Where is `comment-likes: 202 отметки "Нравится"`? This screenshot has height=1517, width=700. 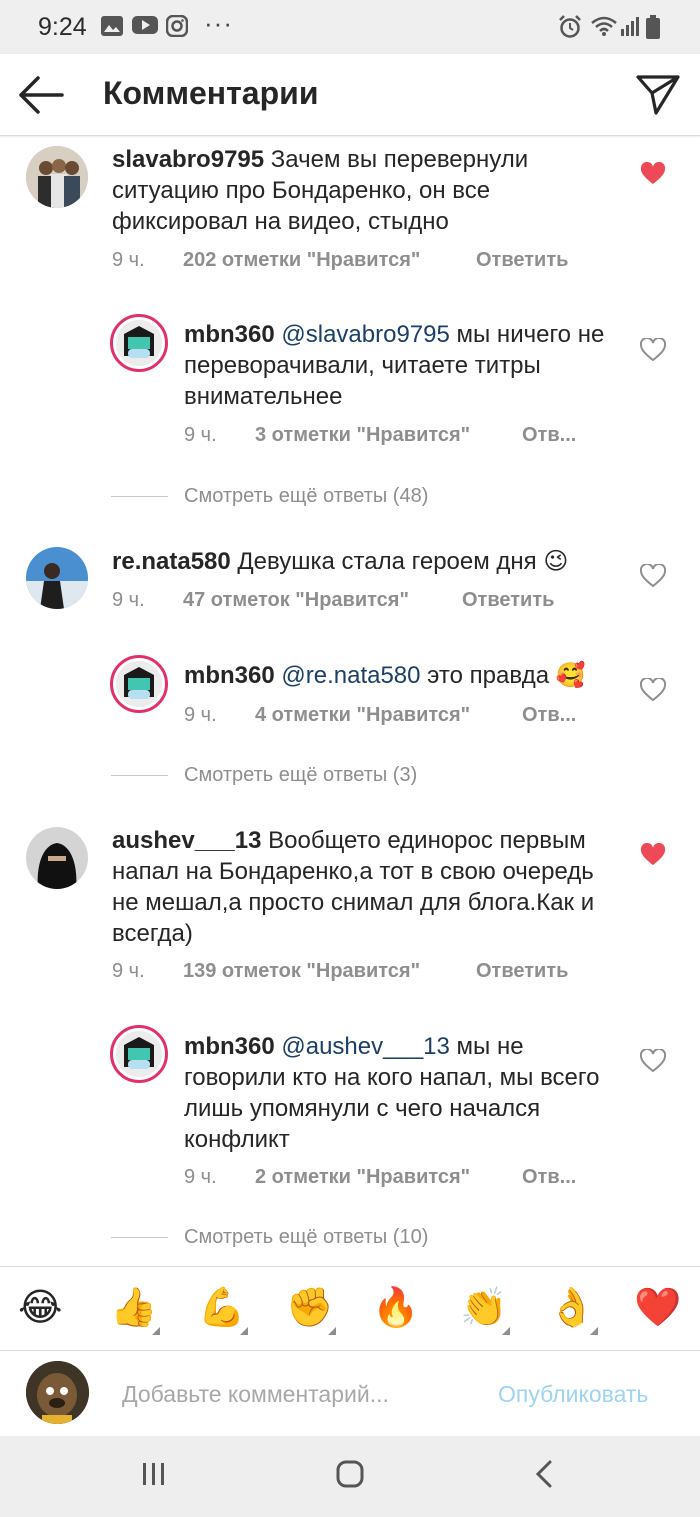 comment-likes: 202 отметки "Нравится" is located at coordinates (301, 260).